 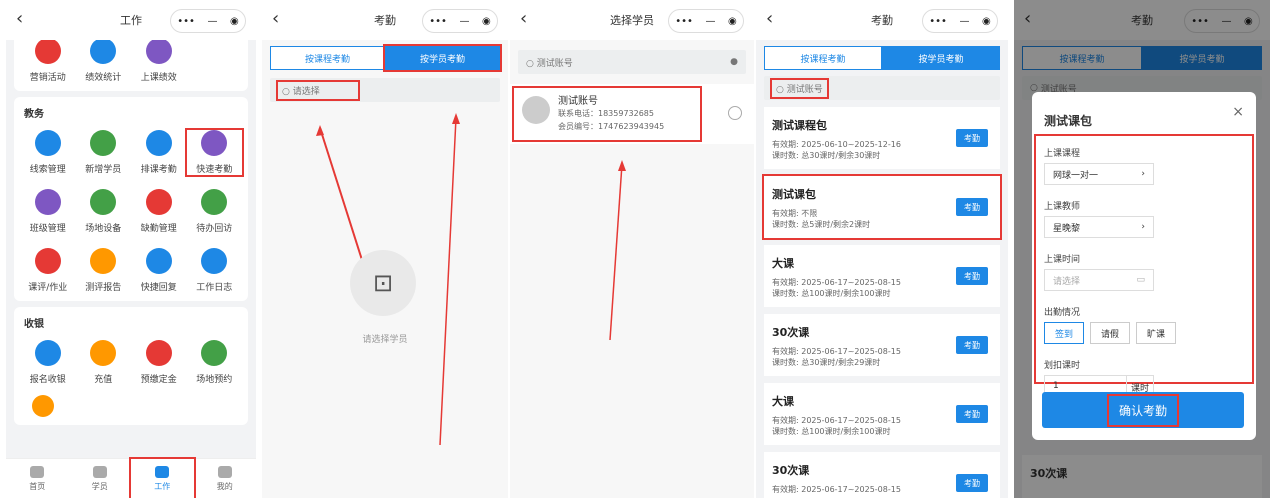 What do you see at coordinates (780, 89) in the screenshot?
I see `search-icon: ○` at bounding box center [780, 89].